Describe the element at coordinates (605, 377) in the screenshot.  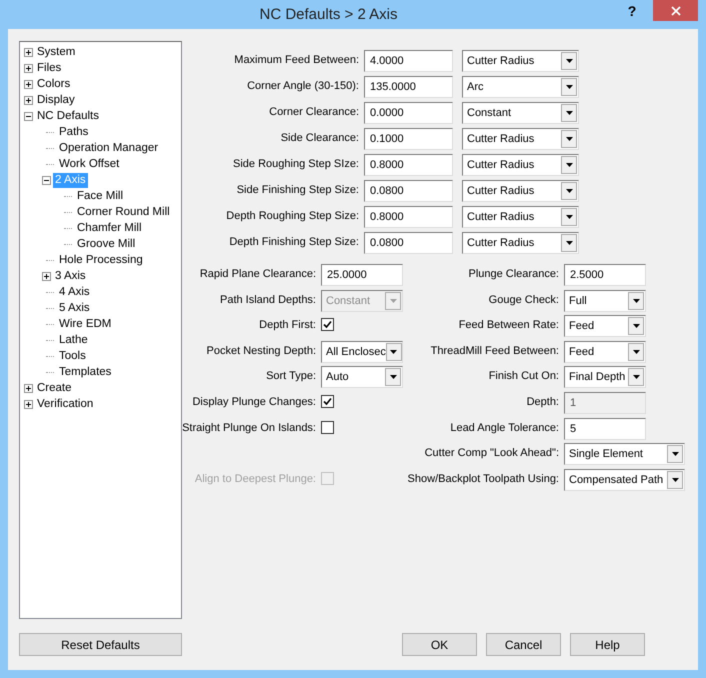
I see `dropdown: Final Depth` at that location.